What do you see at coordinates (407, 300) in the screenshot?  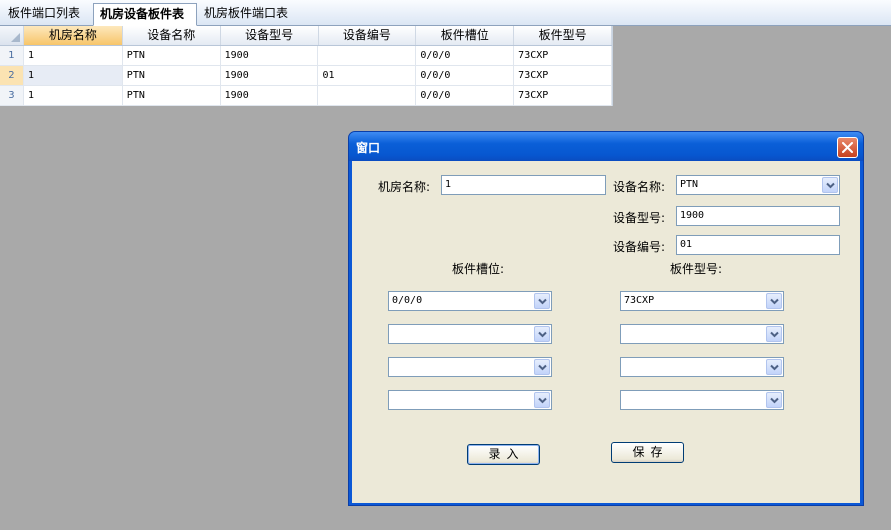 I see `slot-value: 0/0/0` at bounding box center [407, 300].